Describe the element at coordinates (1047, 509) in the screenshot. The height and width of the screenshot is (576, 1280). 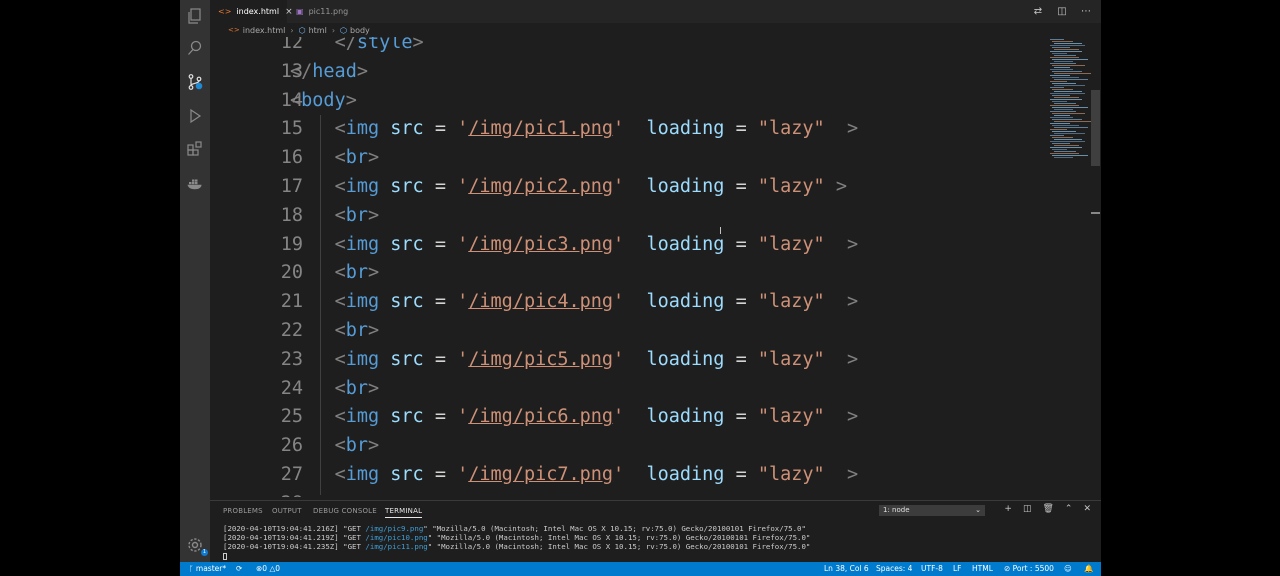
I see `trash-icon: 🗑` at that location.